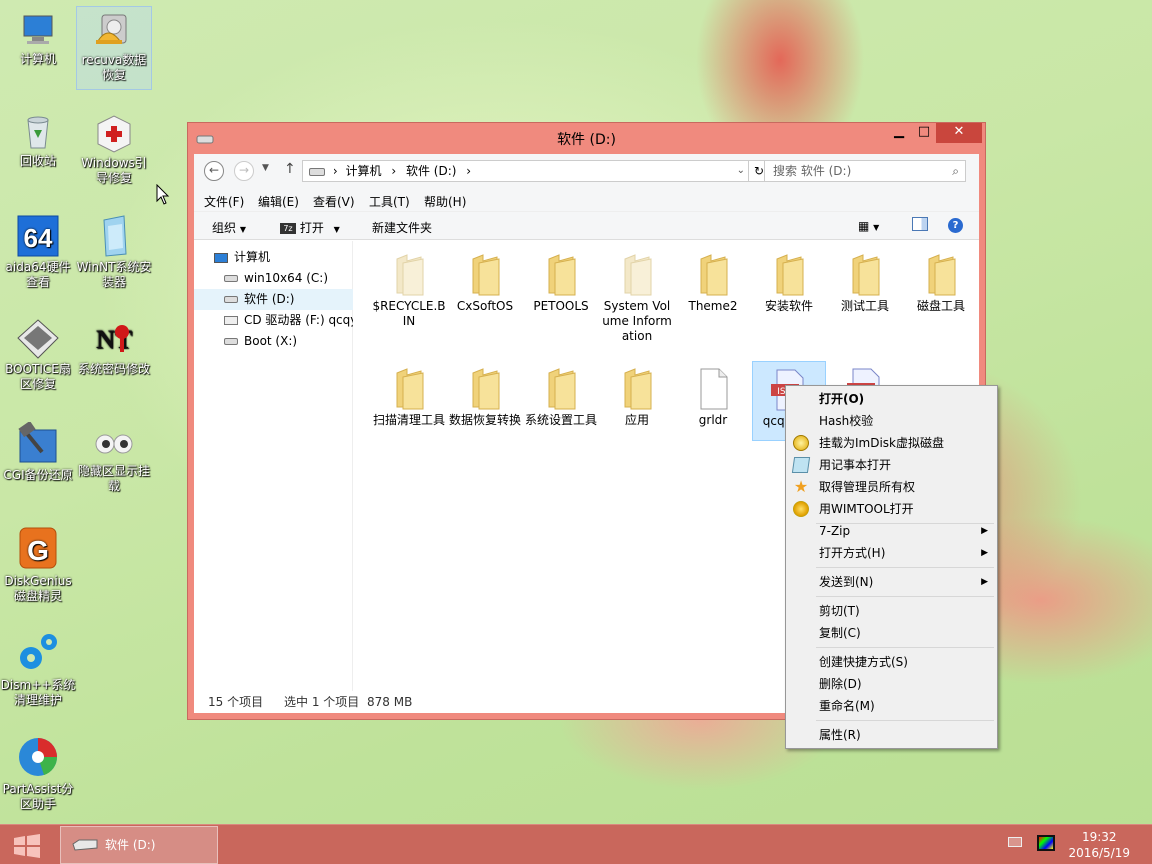  What do you see at coordinates (389, 201) in the screenshot?
I see `menu-tools: 工具(T)` at bounding box center [389, 201].